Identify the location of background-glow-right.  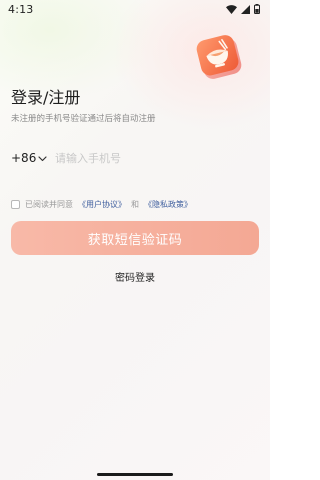
(190, 65).